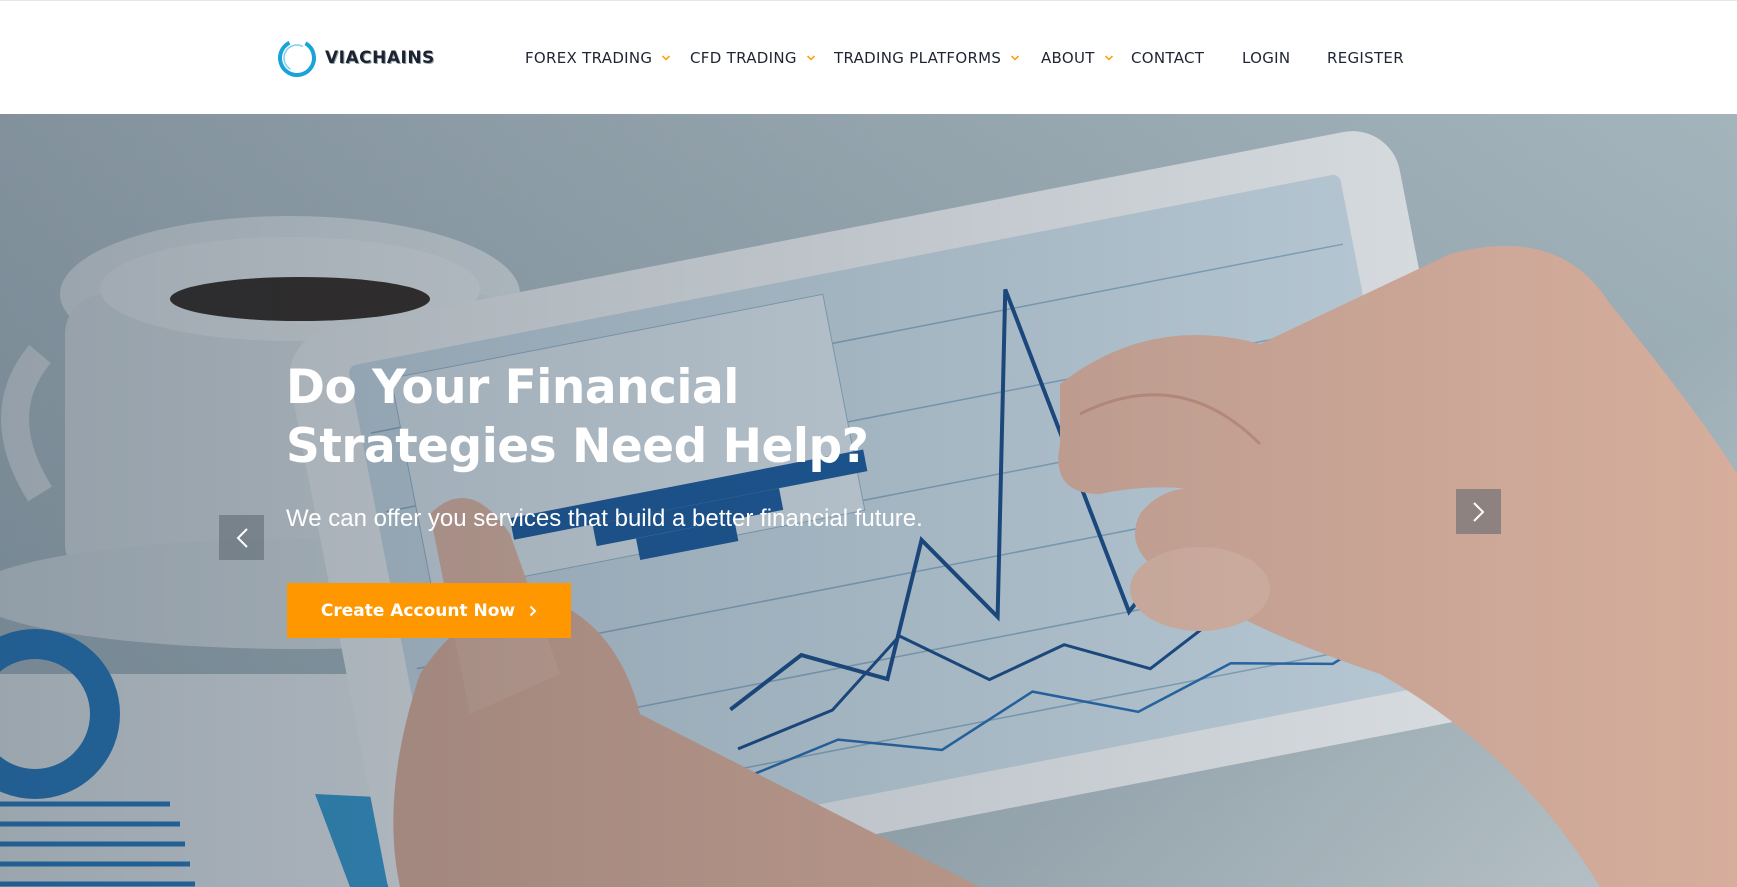 The width and height of the screenshot is (1737, 887). Describe the element at coordinates (380, 58) in the screenshot. I see `brand-name: VIACHAINS` at that location.